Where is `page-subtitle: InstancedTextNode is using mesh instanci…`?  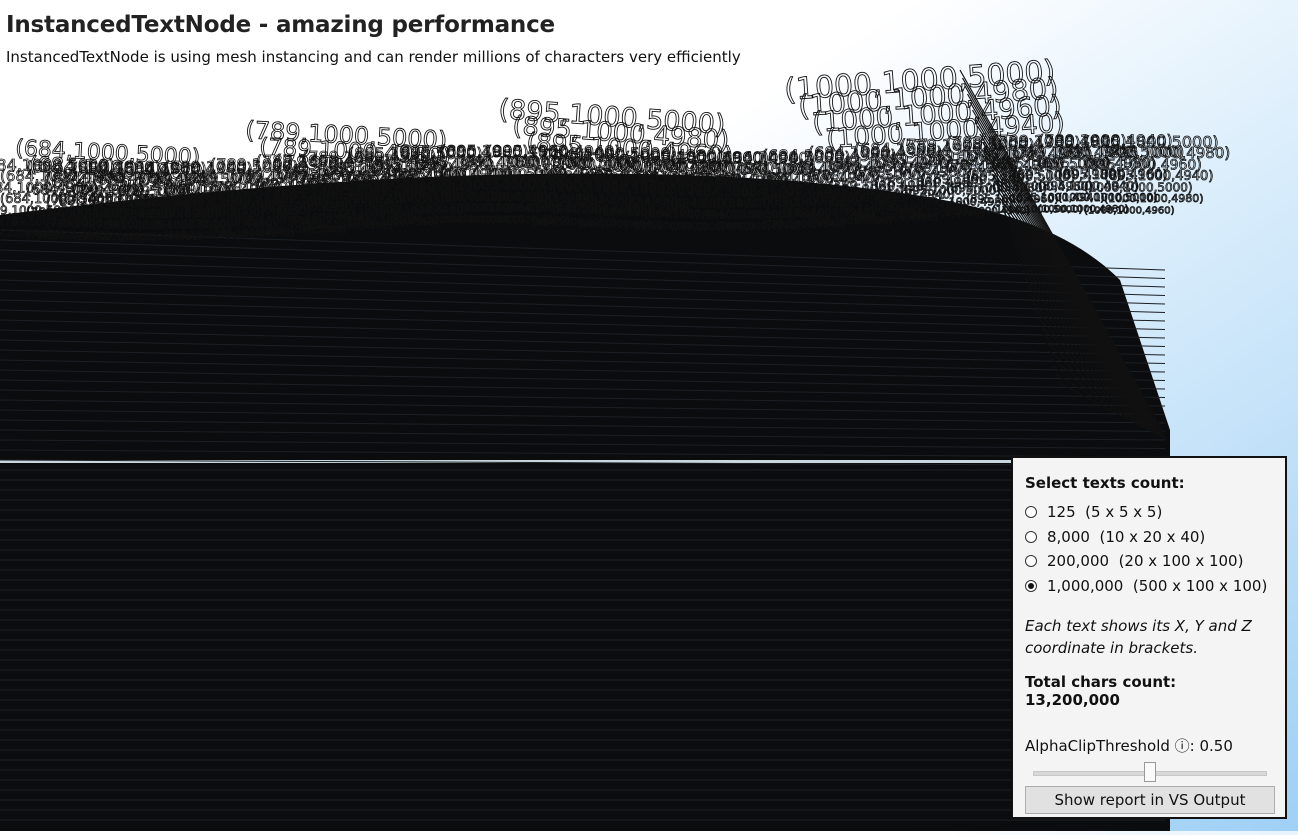 page-subtitle: InstancedTextNode is using mesh instanci… is located at coordinates (373, 57).